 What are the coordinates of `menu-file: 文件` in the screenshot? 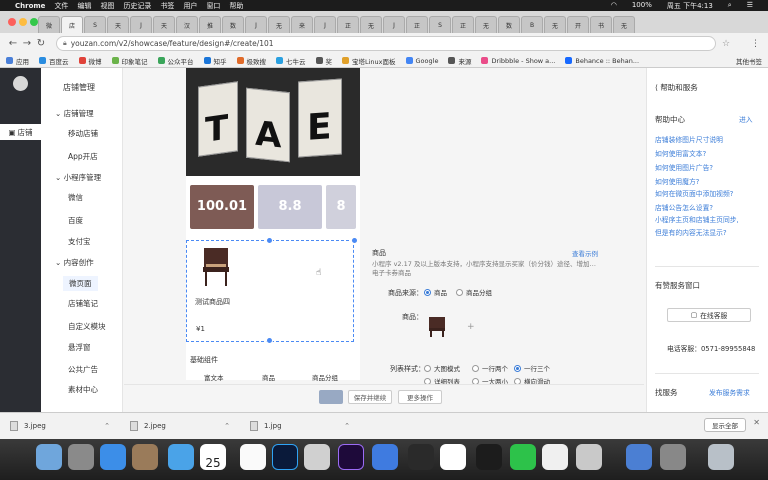 It's located at (61, 6).